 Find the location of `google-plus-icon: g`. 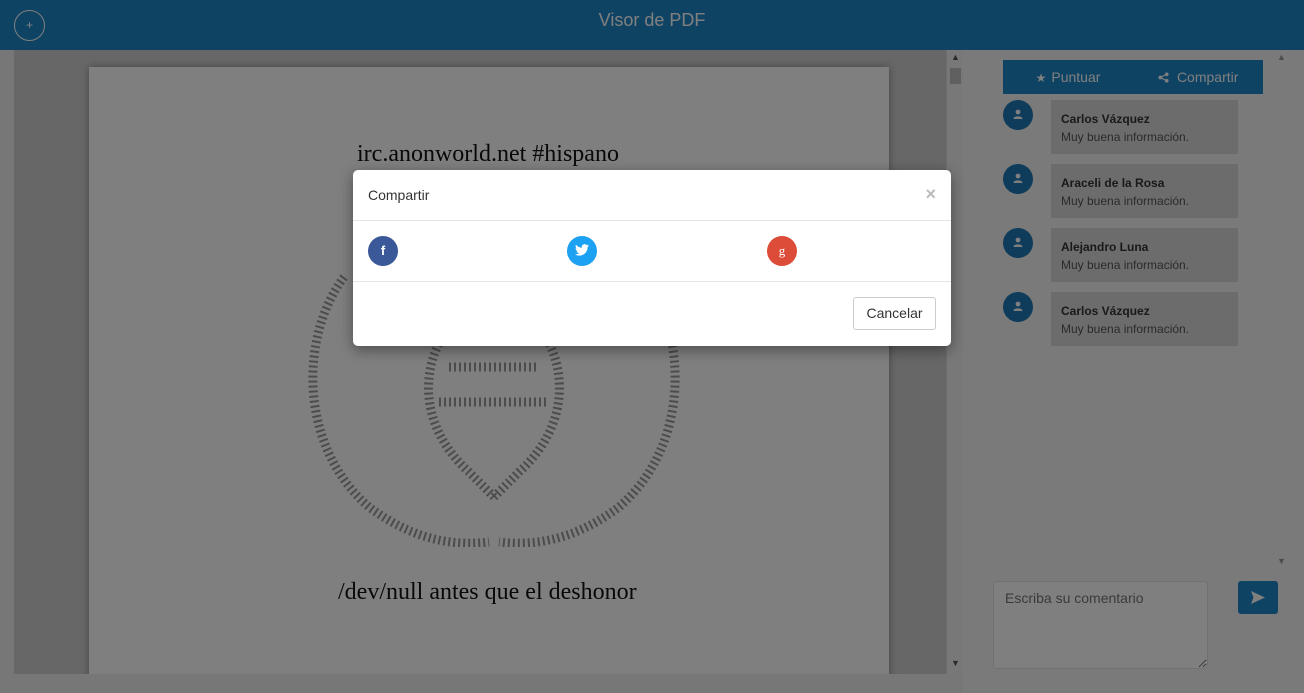

google-plus-icon: g is located at coordinates (782, 251).